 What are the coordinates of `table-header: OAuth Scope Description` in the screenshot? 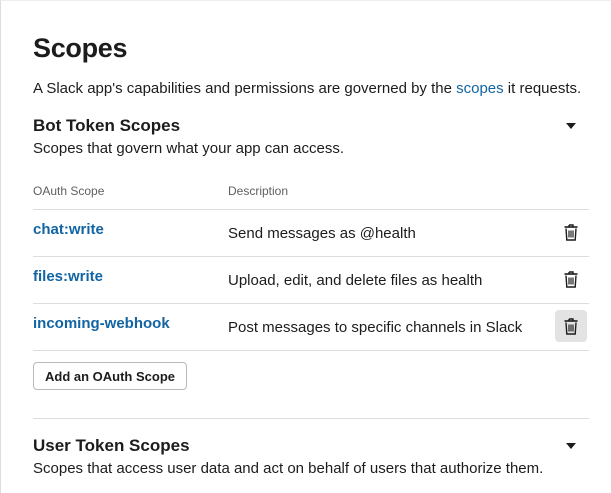 It's located at (311, 193).